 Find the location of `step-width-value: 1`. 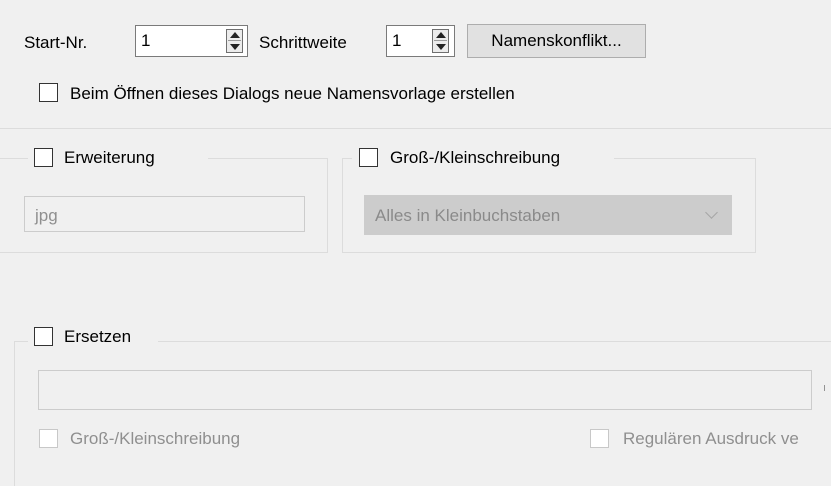

step-width-value: 1 is located at coordinates (396, 41).